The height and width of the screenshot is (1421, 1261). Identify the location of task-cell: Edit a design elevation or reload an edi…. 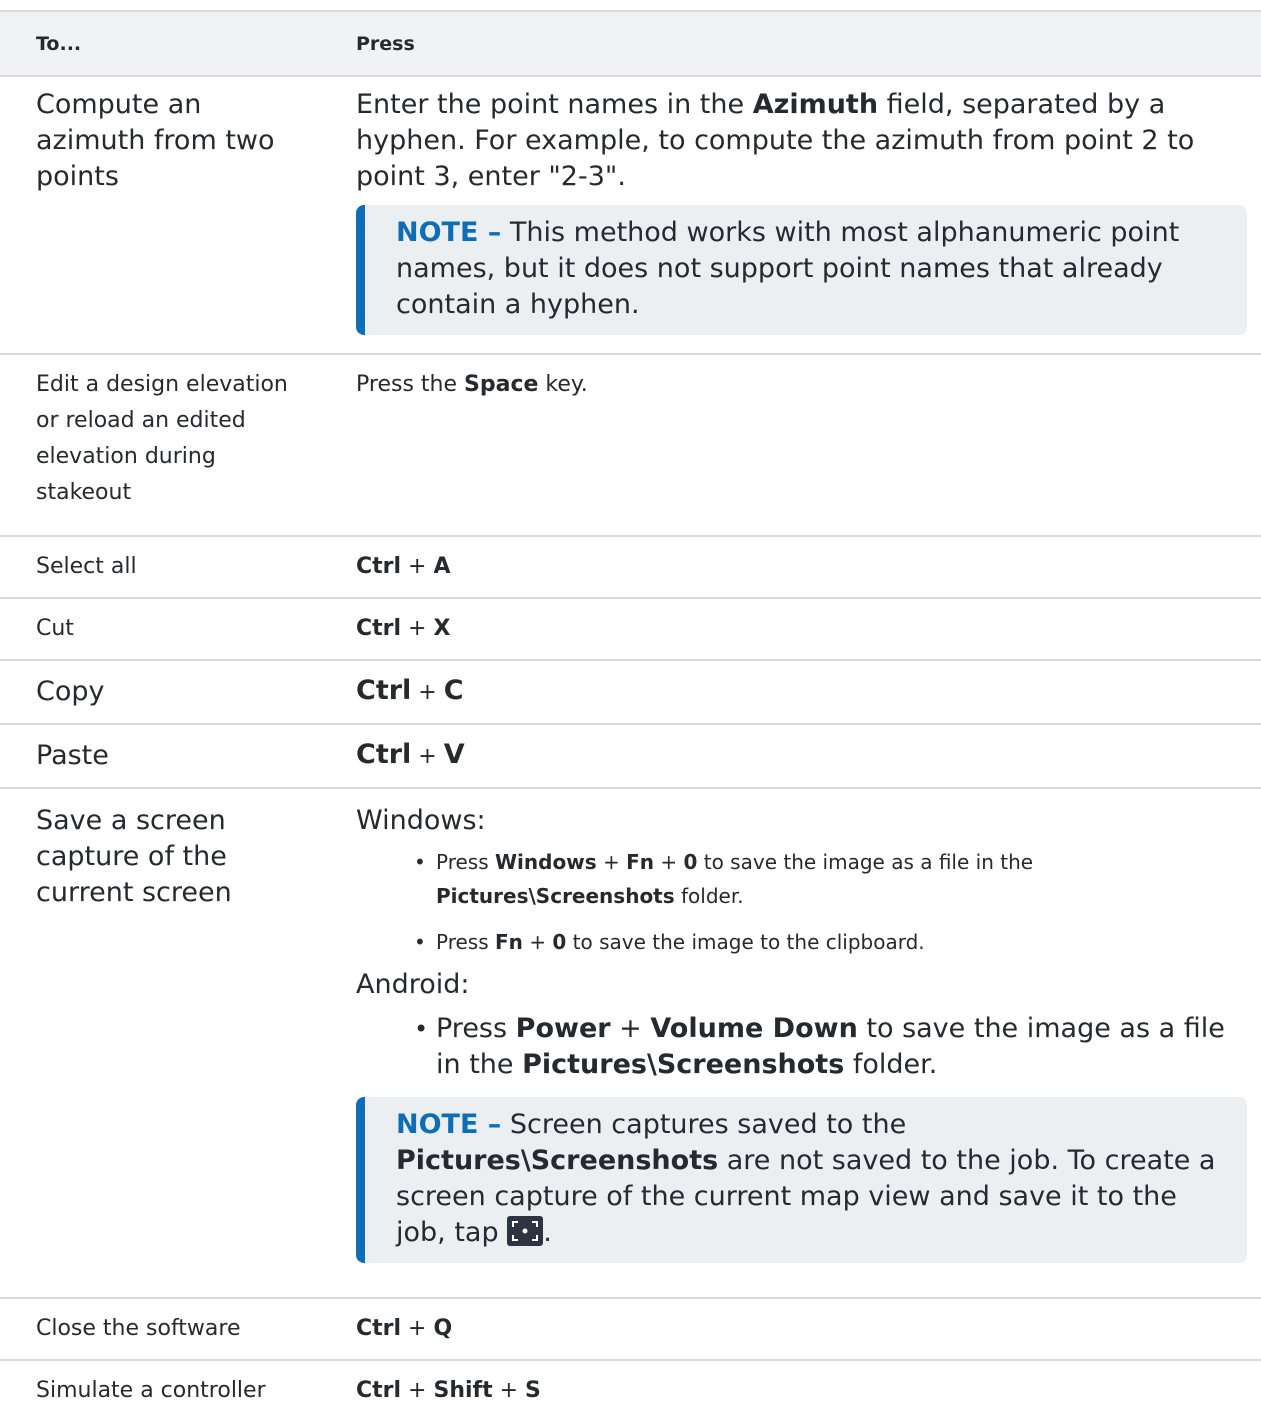
(162, 438).